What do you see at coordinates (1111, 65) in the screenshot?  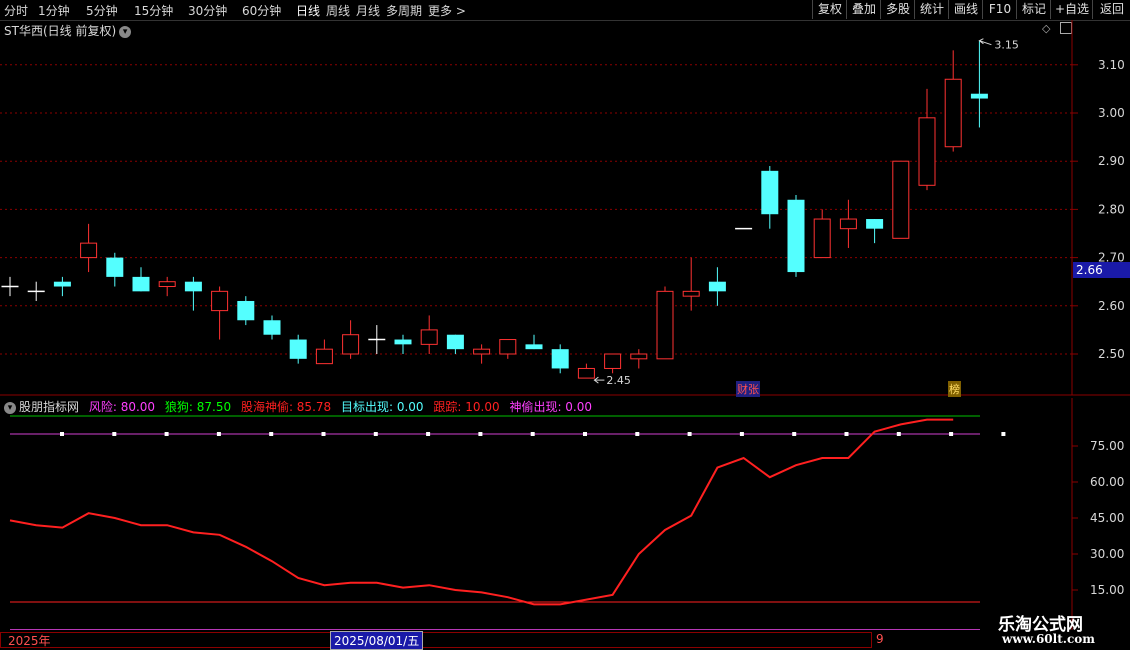 I see `price-tick-label: 3.10` at bounding box center [1111, 65].